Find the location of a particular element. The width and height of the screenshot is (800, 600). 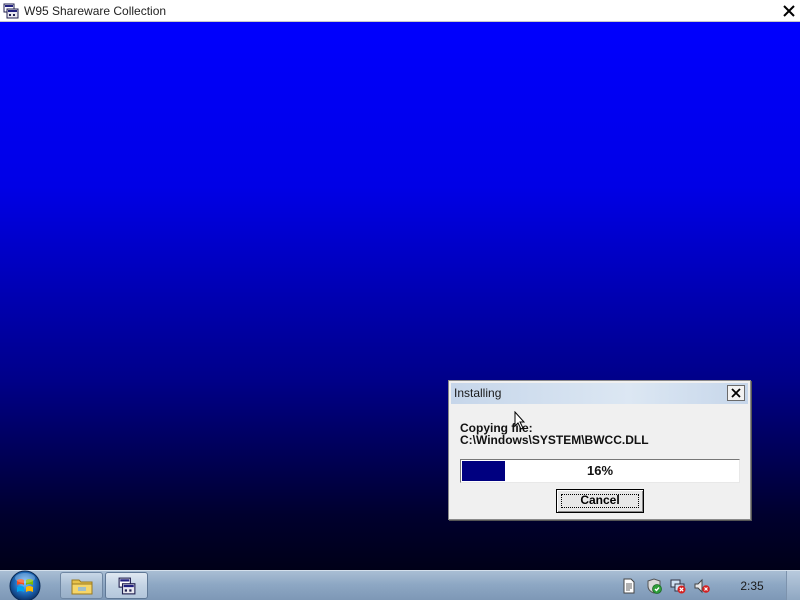

mouse-cursor-icon is located at coordinates (520, 420).